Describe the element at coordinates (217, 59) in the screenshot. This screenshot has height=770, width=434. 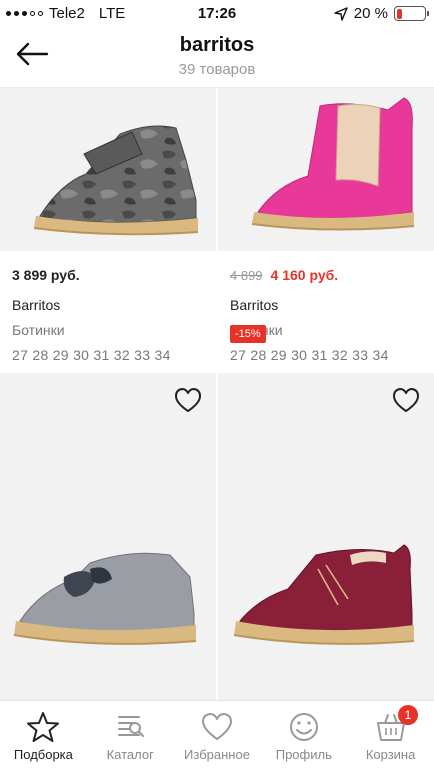
I see `nav-header: barritos 39 товаров` at that location.